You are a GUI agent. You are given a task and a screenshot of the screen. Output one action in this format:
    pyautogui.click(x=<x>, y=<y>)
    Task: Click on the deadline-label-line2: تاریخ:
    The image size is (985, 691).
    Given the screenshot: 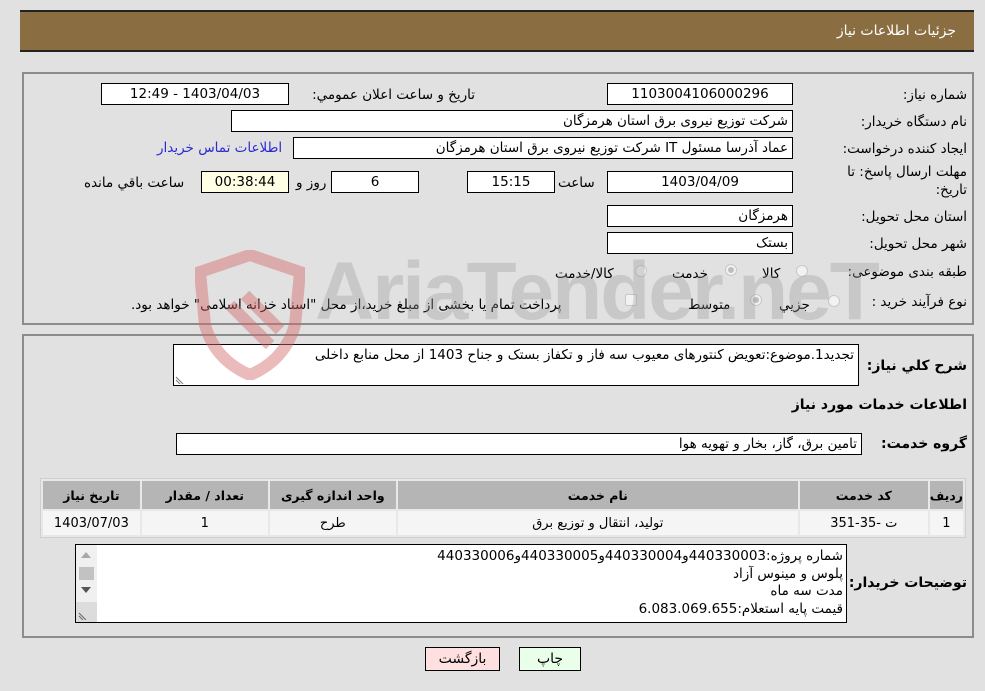 What is the action you would take?
    pyautogui.click(x=951, y=190)
    